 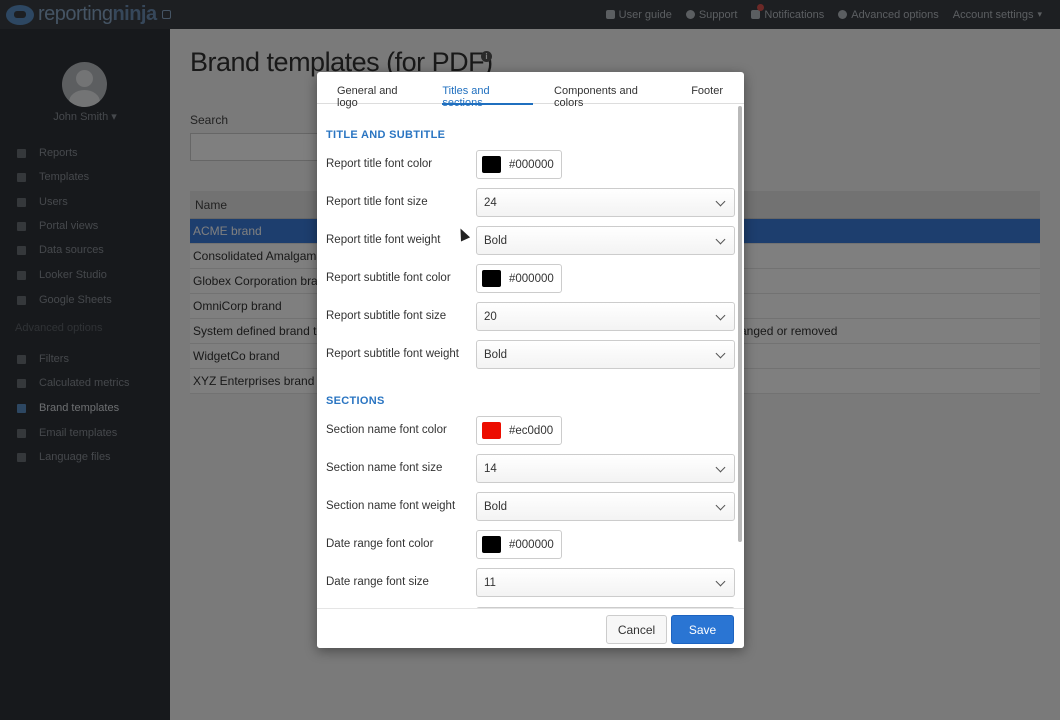 What do you see at coordinates (605, 468) in the screenshot?
I see `section-name-size-select: 14` at bounding box center [605, 468].